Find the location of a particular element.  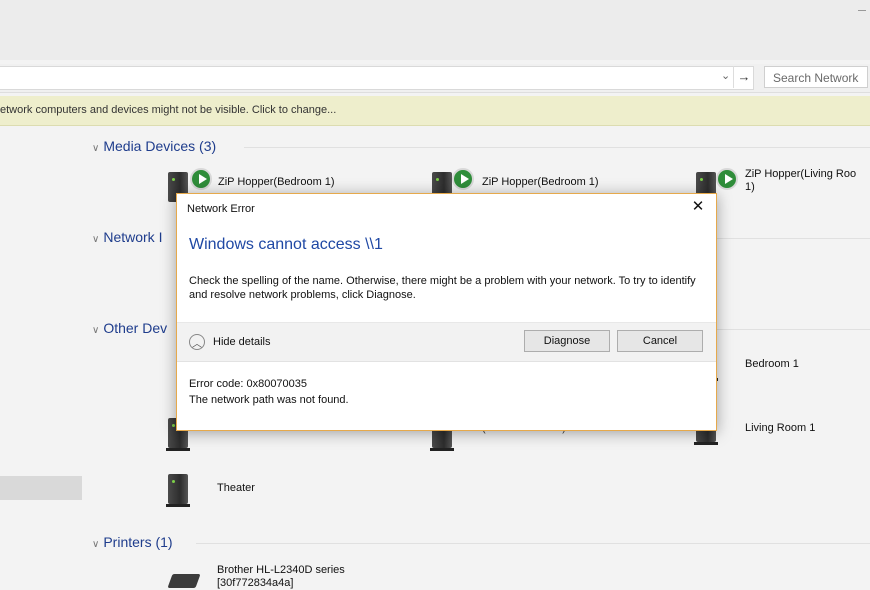

chevron-up-icon: ︿ is located at coordinates (197, 342).